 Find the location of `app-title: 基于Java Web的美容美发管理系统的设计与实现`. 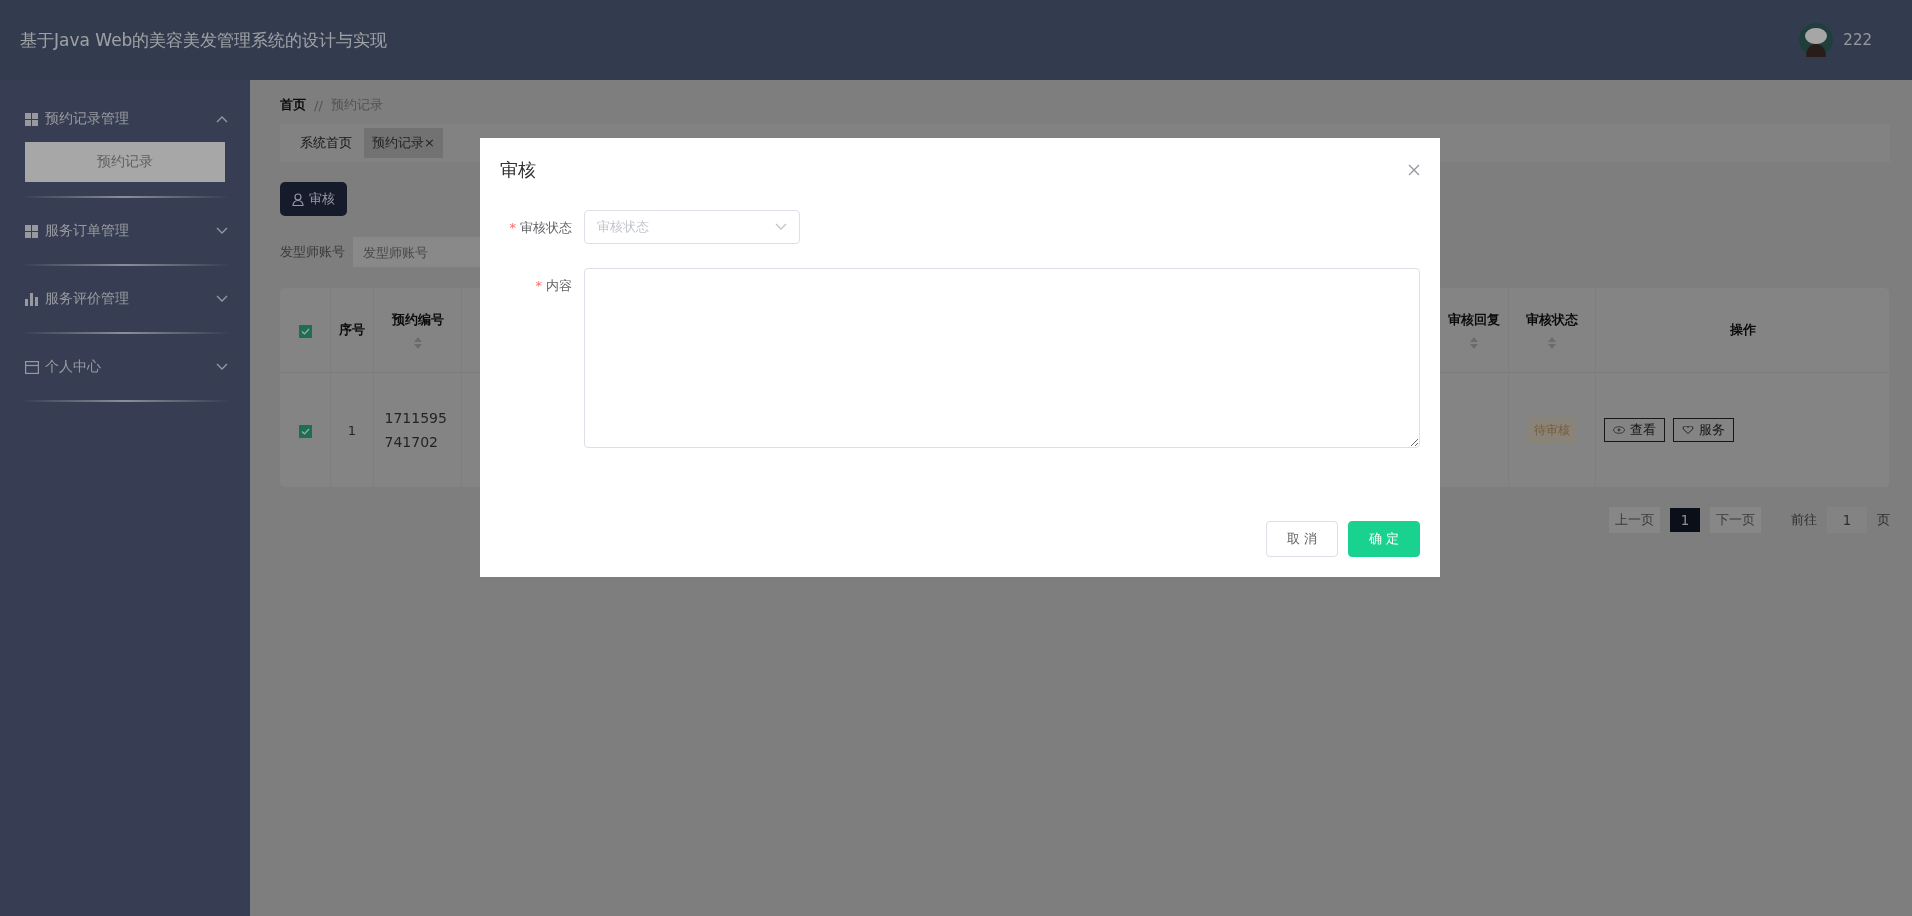

app-title: 基于Java Web的美容美发管理系统的设计与实现 is located at coordinates (204, 40).